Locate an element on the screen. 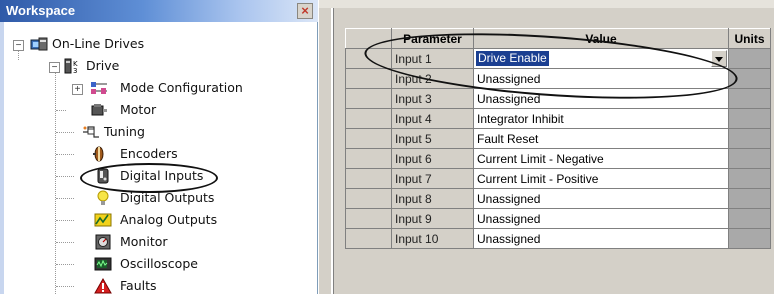 The height and width of the screenshot is (294, 774). parameter-cell: Input 2 is located at coordinates (432, 78).